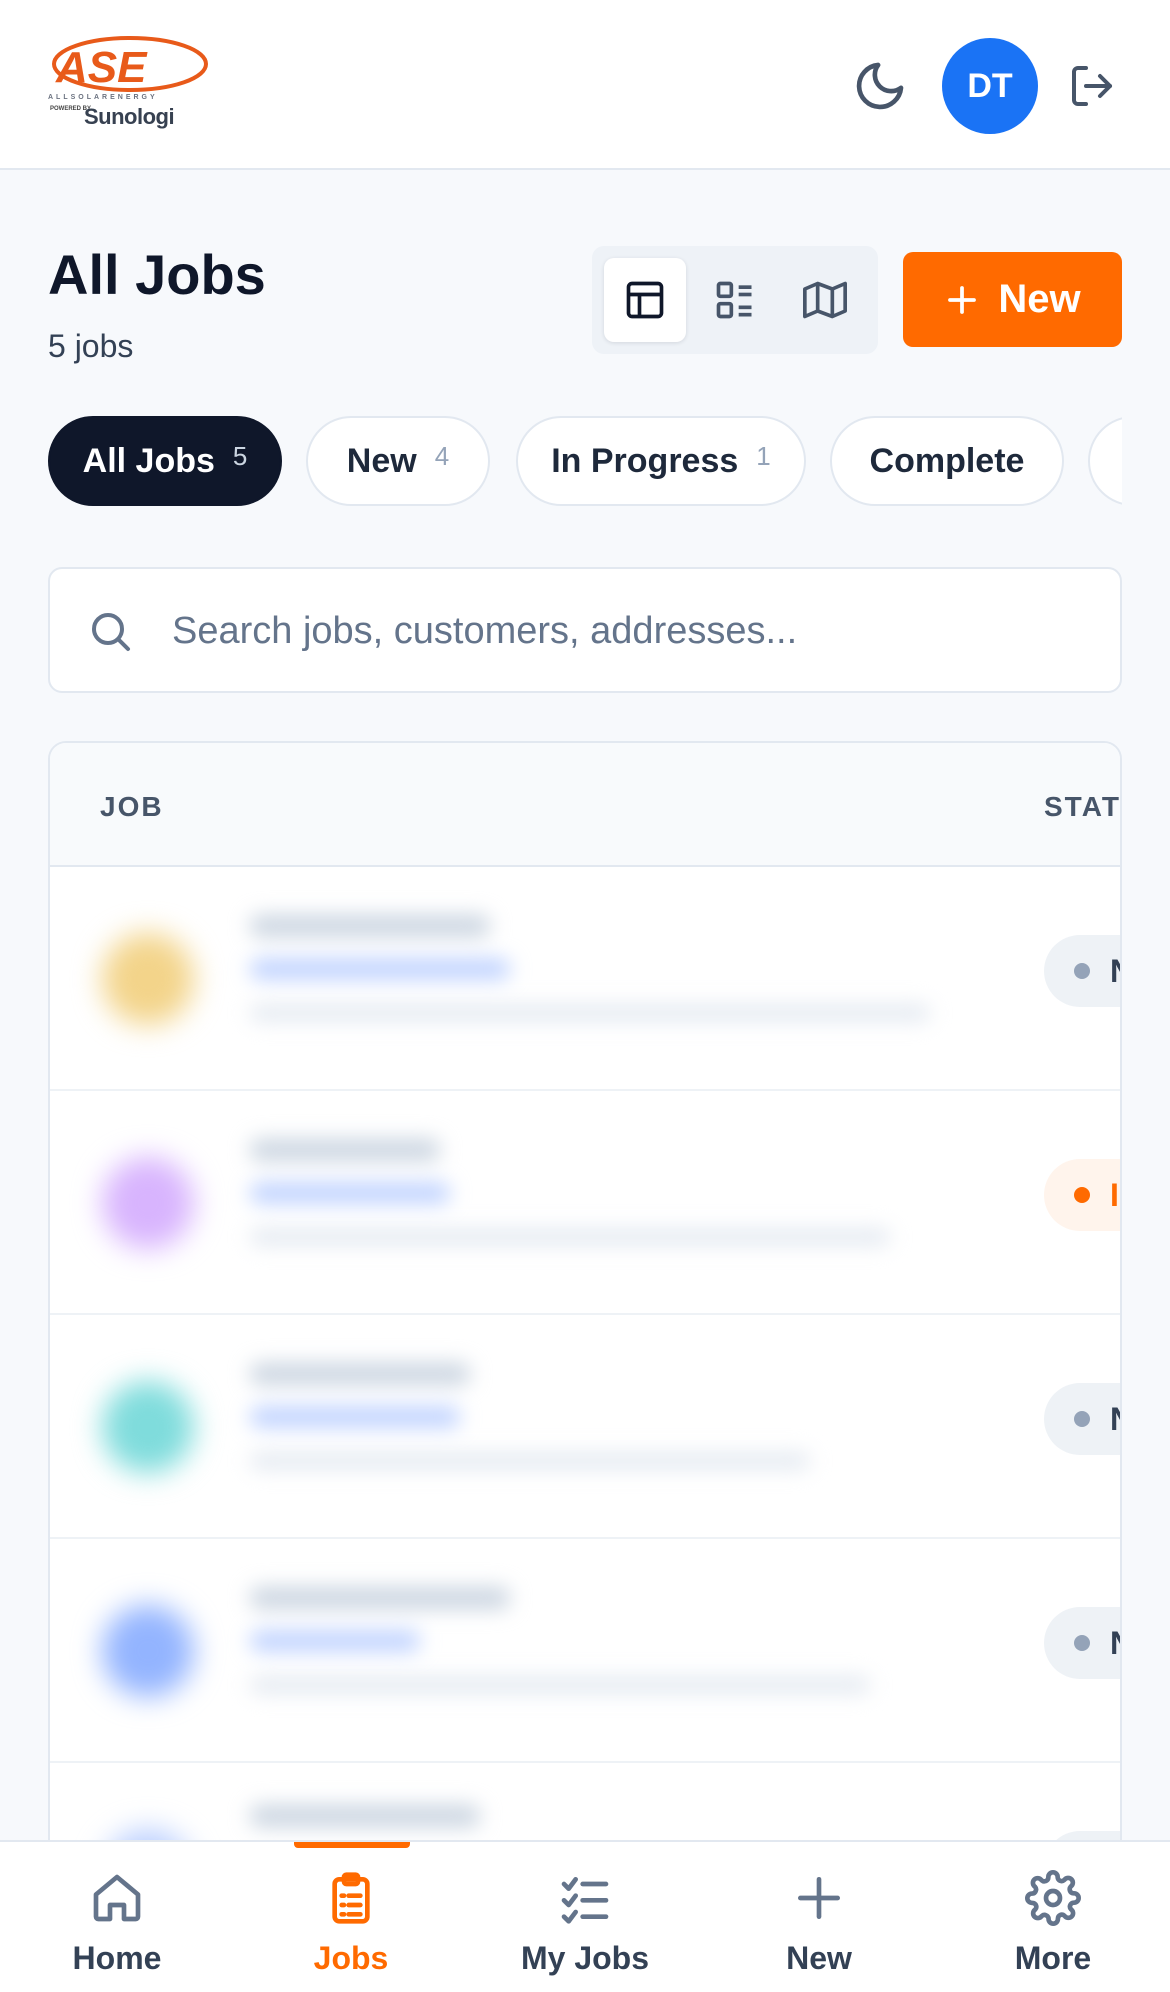 The width and height of the screenshot is (1170, 1992). I want to click on table-header: JOB STAT, so click(585, 805).